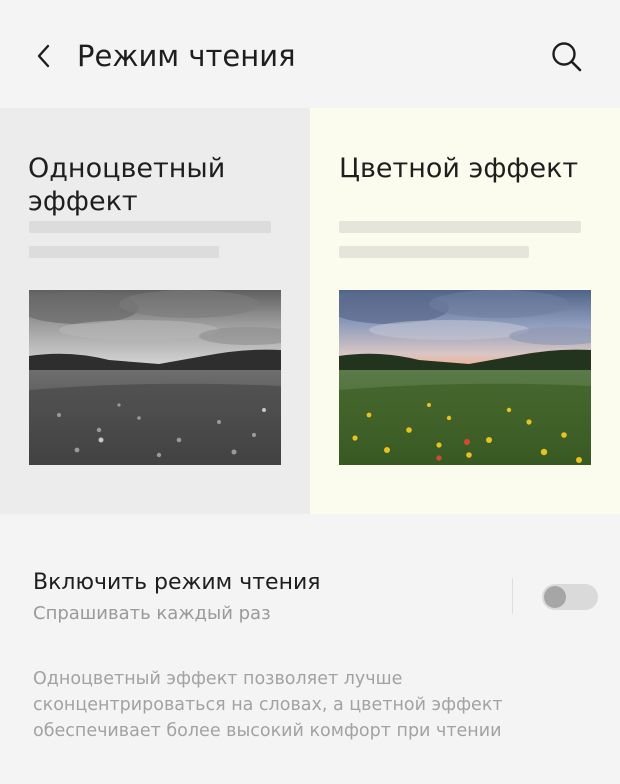  What do you see at coordinates (310, 54) in the screenshot?
I see `app-header: Режим чтения` at bounding box center [310, 54].